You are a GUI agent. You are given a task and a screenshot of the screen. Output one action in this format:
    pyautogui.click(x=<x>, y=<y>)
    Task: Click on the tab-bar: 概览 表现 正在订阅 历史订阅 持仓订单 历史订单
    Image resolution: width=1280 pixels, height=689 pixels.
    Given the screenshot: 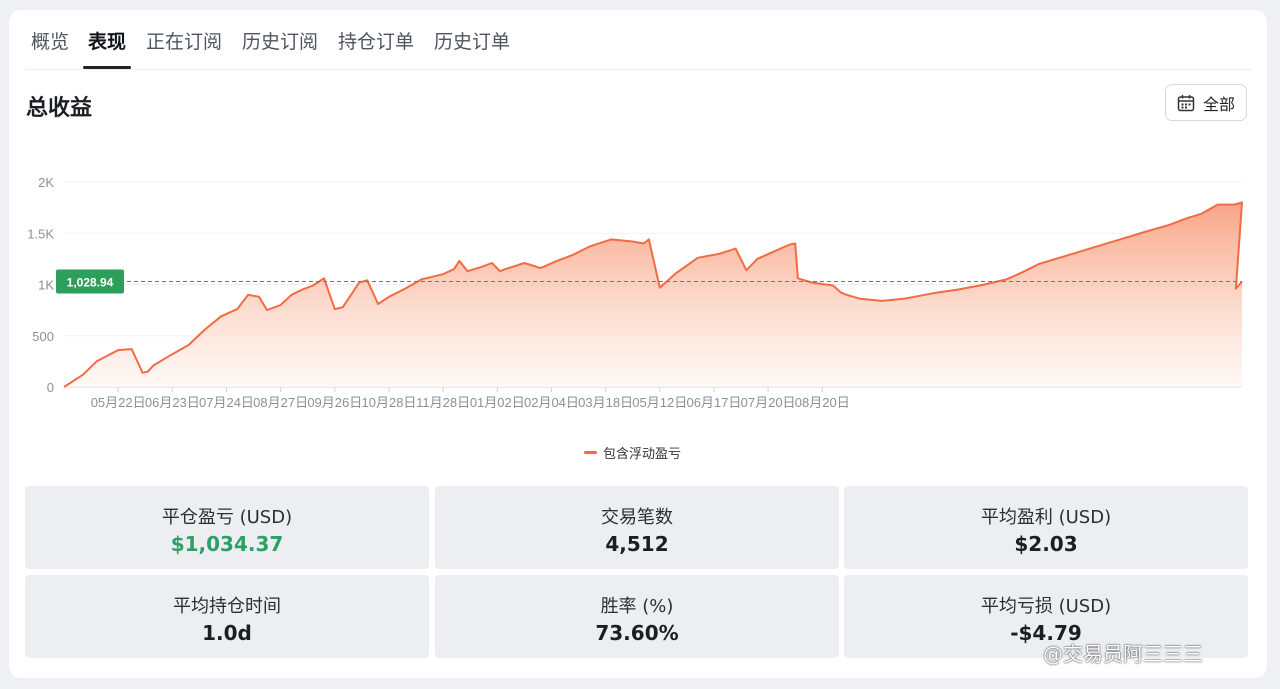 What is the action you would take?
    pyautogui.click(x=638, y=40)
    